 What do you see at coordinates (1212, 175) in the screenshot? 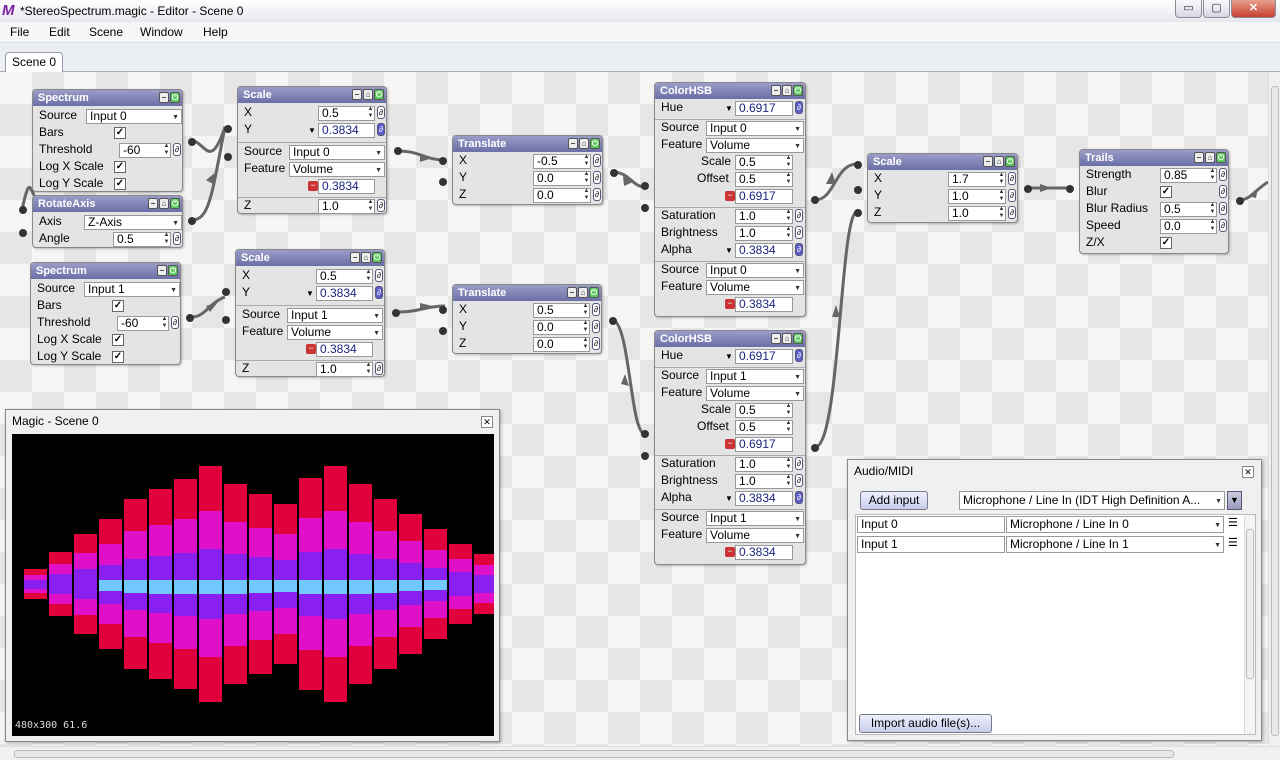
I see `strength-stepper: ▲ ▼` at bounding box center [1212, 175].